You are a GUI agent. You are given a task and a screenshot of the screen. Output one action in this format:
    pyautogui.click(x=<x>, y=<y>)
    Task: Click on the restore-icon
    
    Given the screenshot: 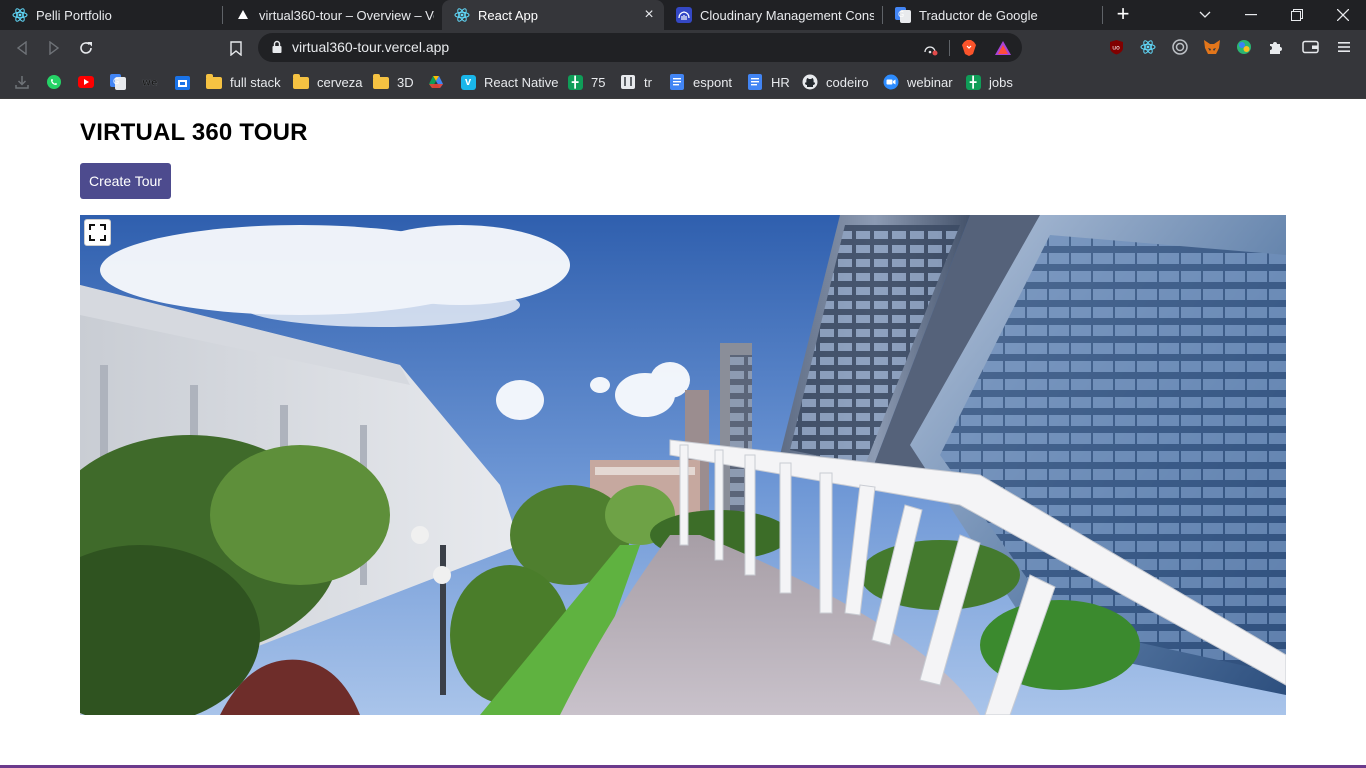 What is the action you would take?
    pyautogui.click(x=1297, y=15)
    